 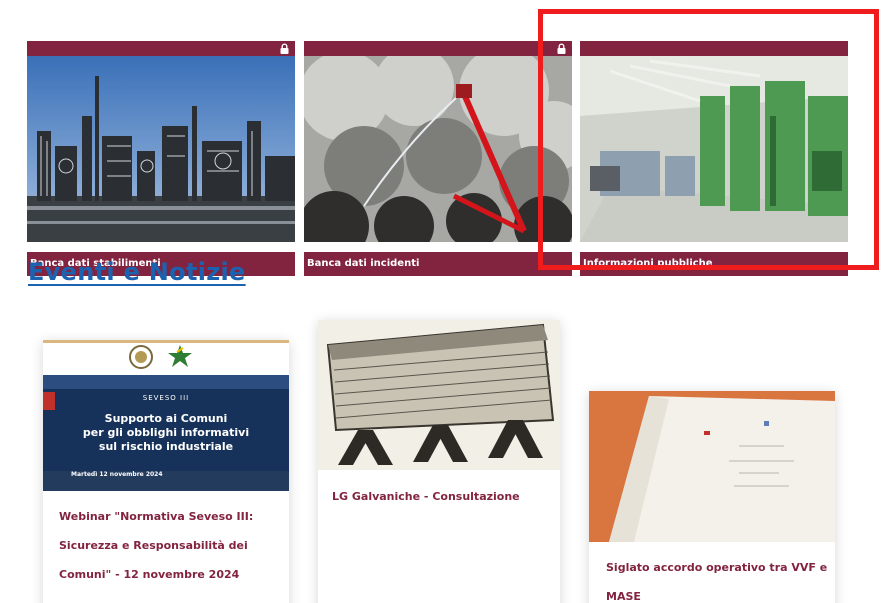 What do you see at coordinates (714, 264) in the screenshot?
I see `card-label: Informazioni pubbliche` at bounding box center [714, 264].